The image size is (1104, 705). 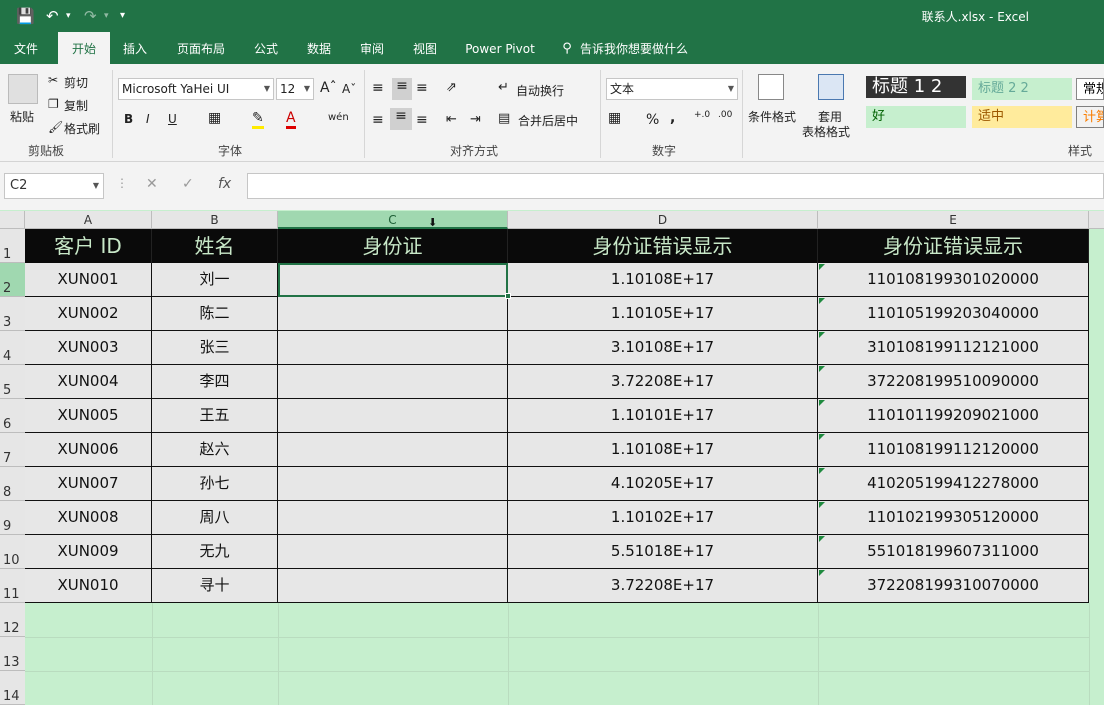 I want to click on cell-customer-id: XUN007, so click(x=88, y=484).